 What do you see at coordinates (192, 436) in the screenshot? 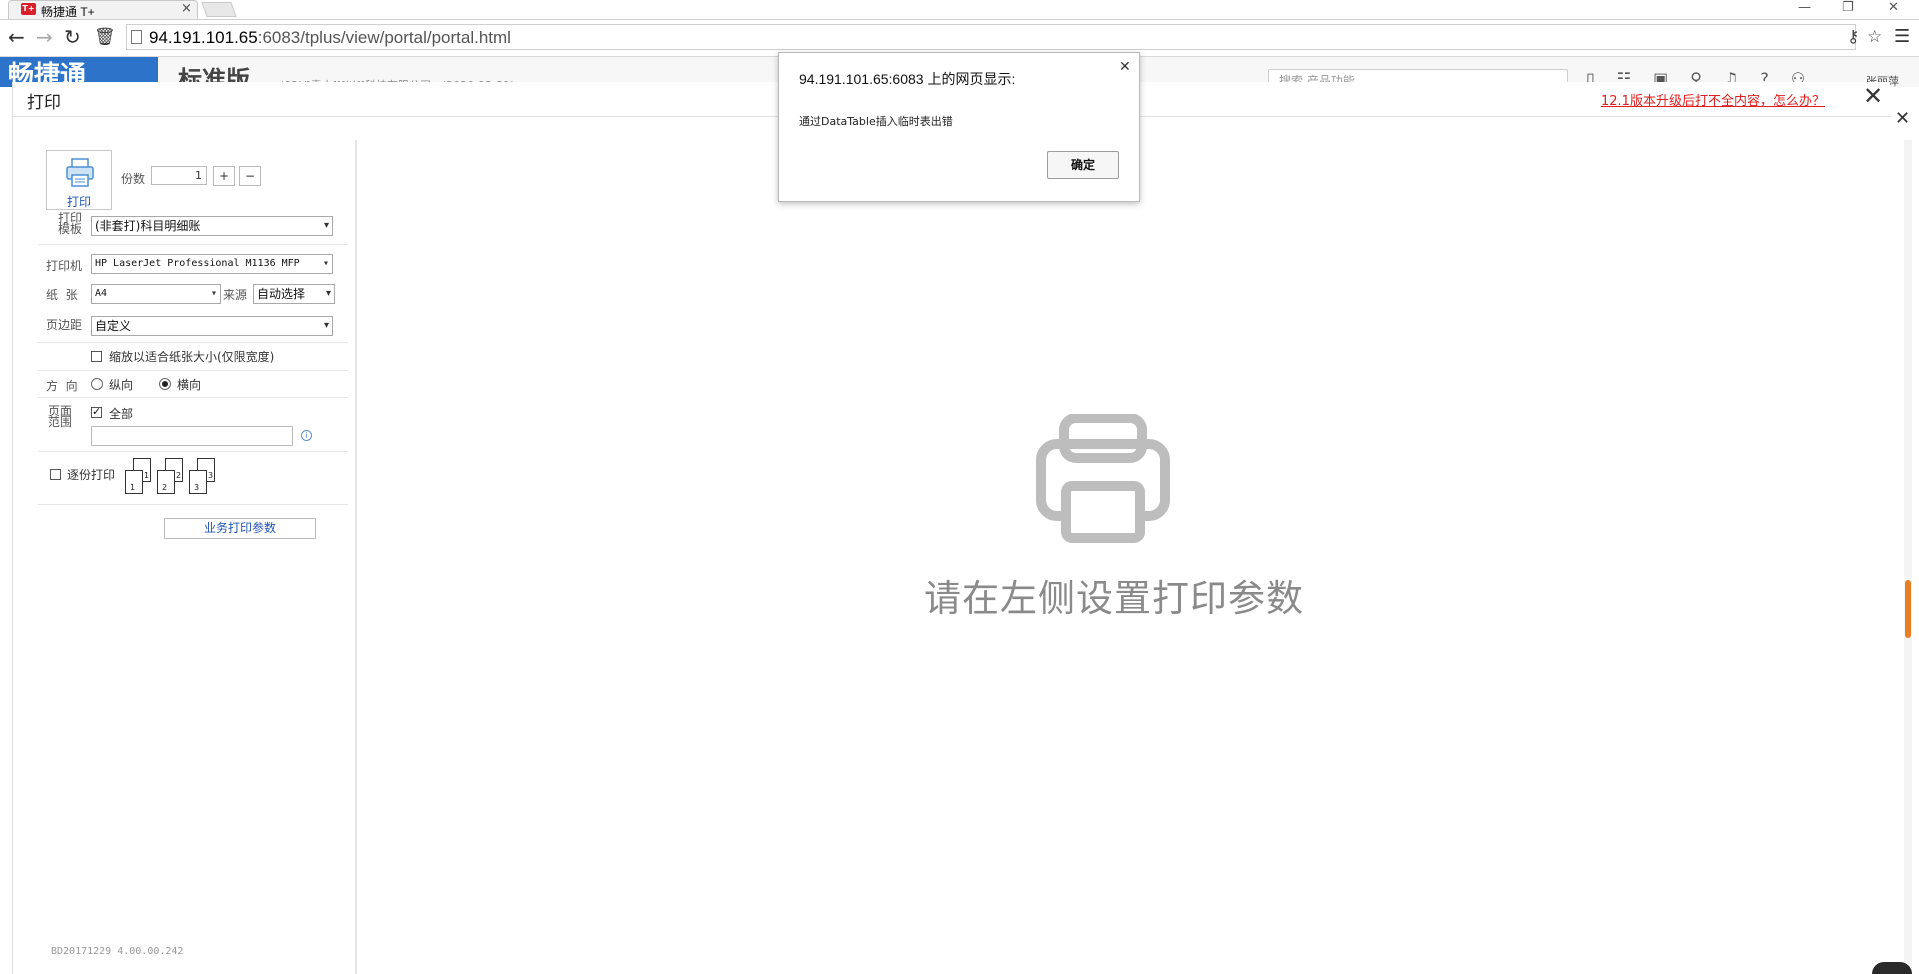
I see `page-range-input` at bounding box center [192, 436].